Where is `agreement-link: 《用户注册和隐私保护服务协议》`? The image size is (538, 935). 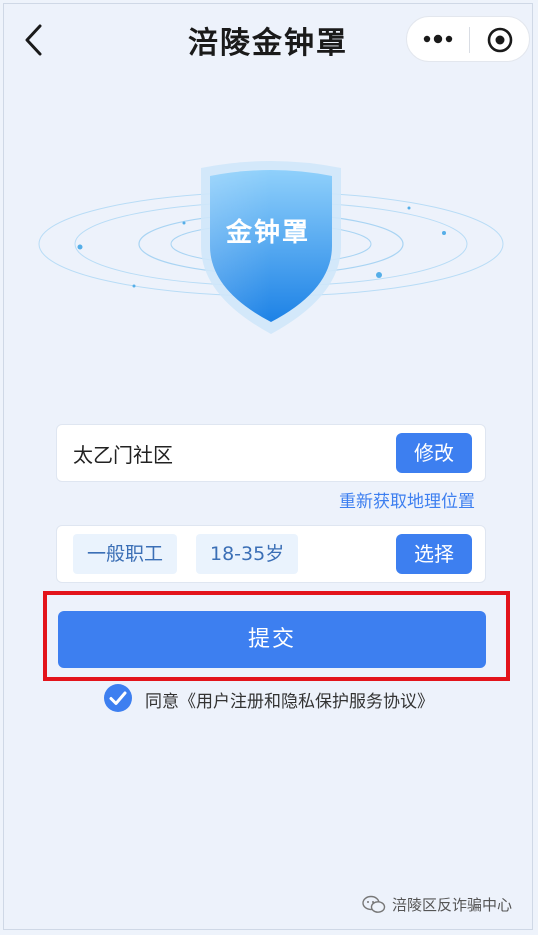 agreement-link: 《用户注册和隐私保护服务协议》 is located at coordinates (306, 702).